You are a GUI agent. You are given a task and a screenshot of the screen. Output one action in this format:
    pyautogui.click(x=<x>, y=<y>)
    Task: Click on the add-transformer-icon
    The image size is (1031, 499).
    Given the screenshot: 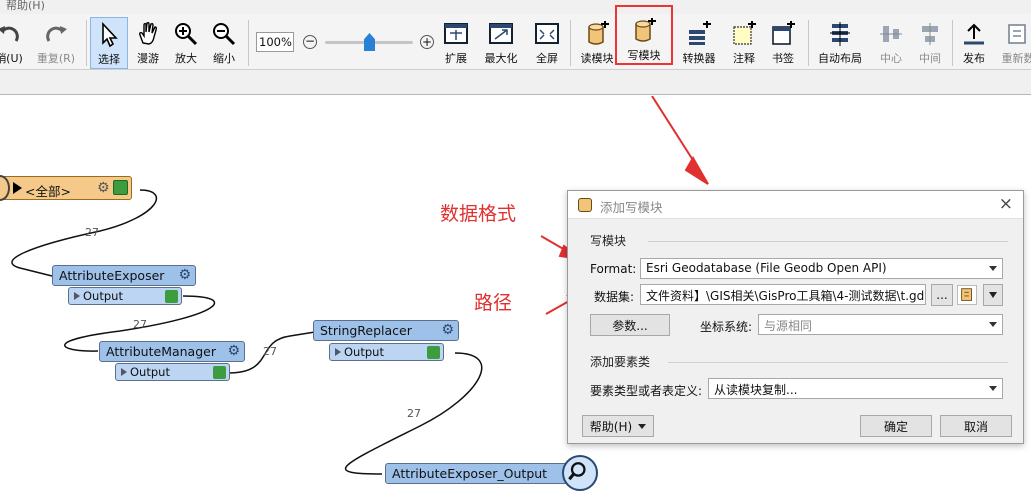 What is the action you would take?
    pyautogui.click(x=700, y=33)
    